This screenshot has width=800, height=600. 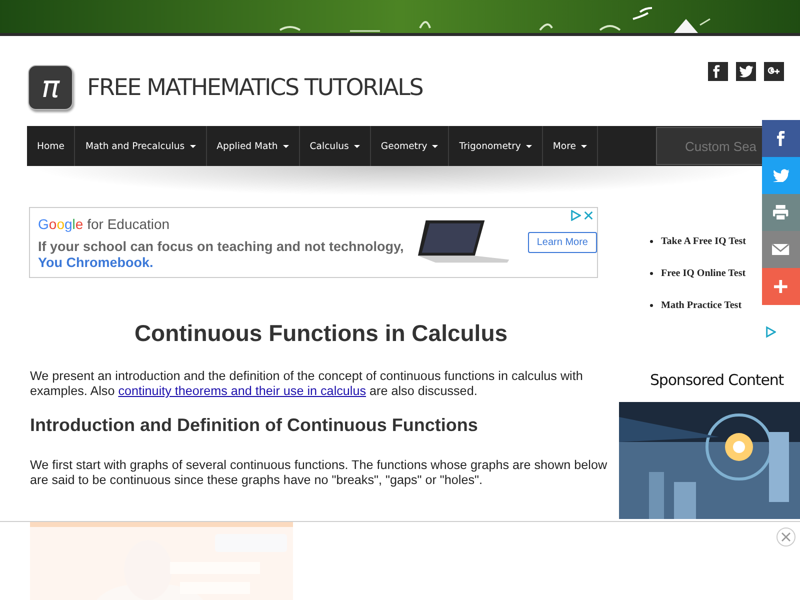 What do you see at coordinates (701, 305) in the screenshot?
I see `sidebar-link: Math Practice Test` at bounding box center [701, 305].